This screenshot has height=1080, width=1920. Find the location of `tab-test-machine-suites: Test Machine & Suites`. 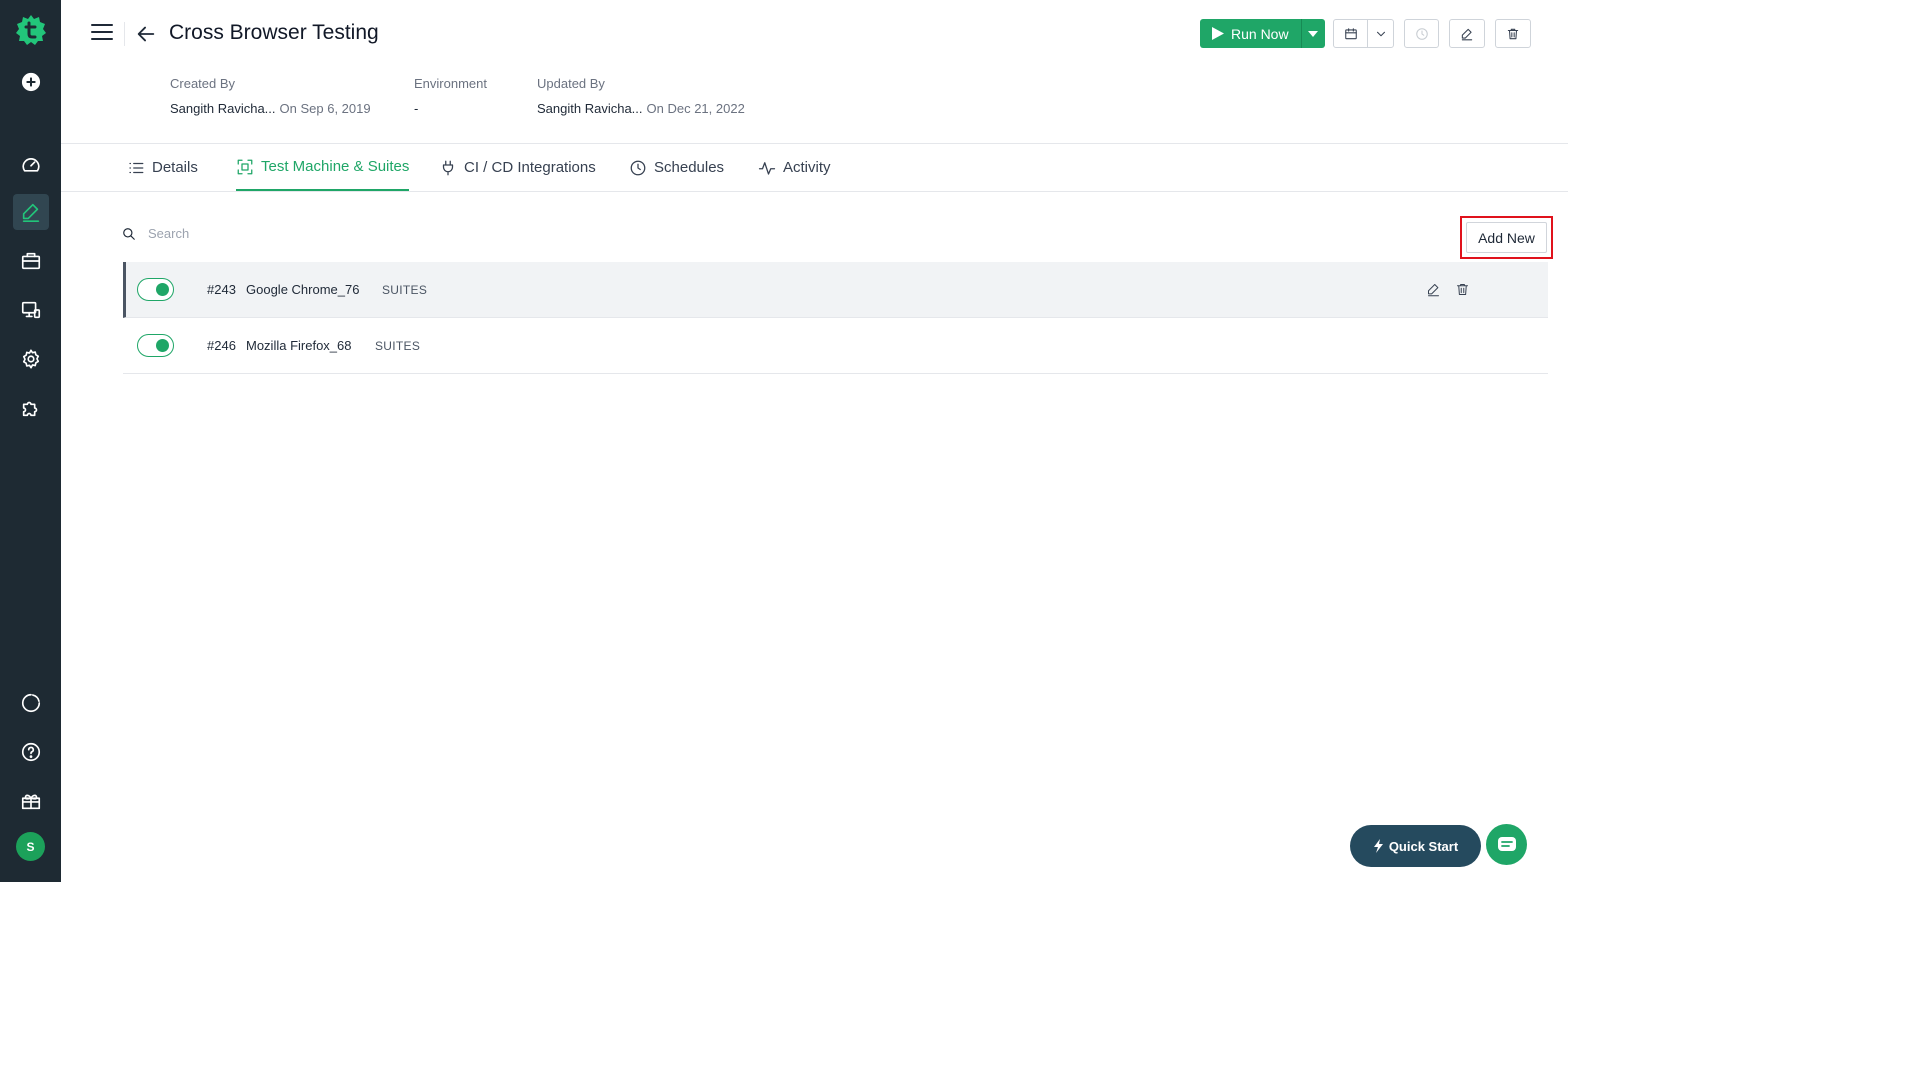

tab-test-machine-suites: Test Machine & Suites is located at coordinates (323, 167).